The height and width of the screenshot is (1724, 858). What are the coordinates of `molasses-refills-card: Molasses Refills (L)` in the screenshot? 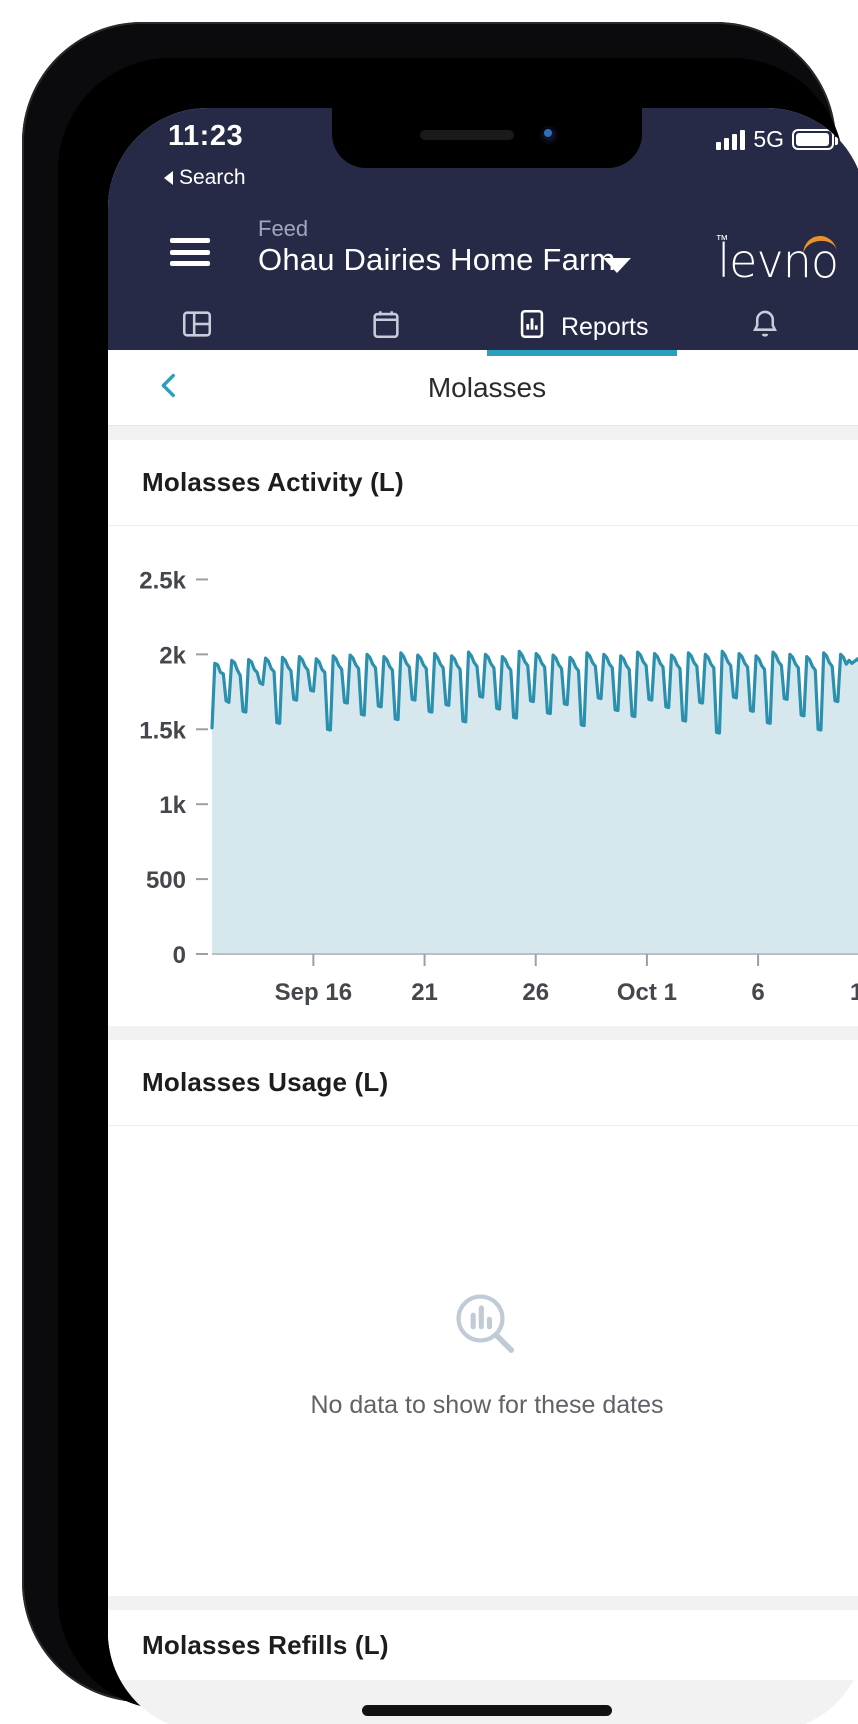 It's located at (483, 1645).